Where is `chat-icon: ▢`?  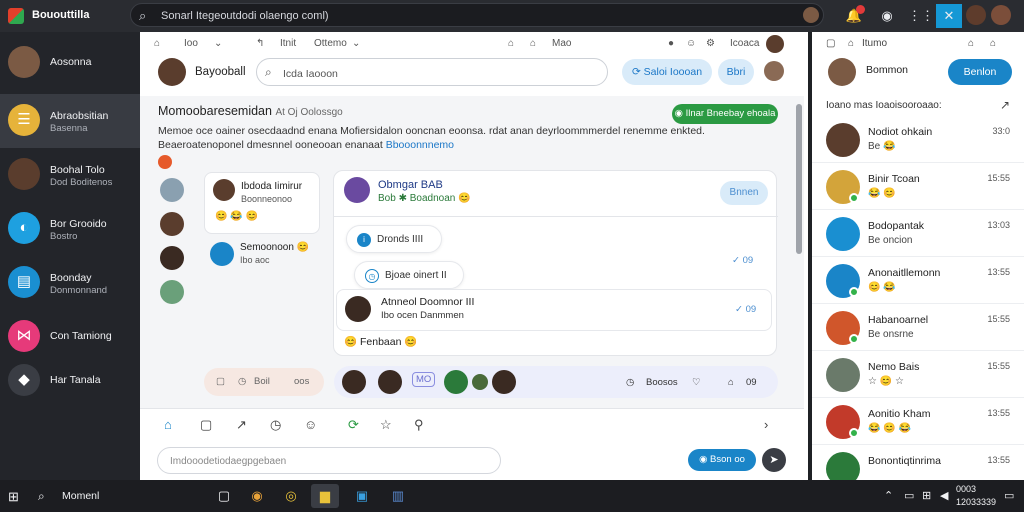 chat-icon: ▢ is located at coordinates (206, 425).